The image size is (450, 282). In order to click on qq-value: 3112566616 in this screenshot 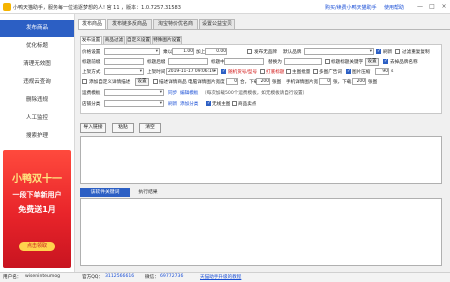, I will do `click(119, 276)`.